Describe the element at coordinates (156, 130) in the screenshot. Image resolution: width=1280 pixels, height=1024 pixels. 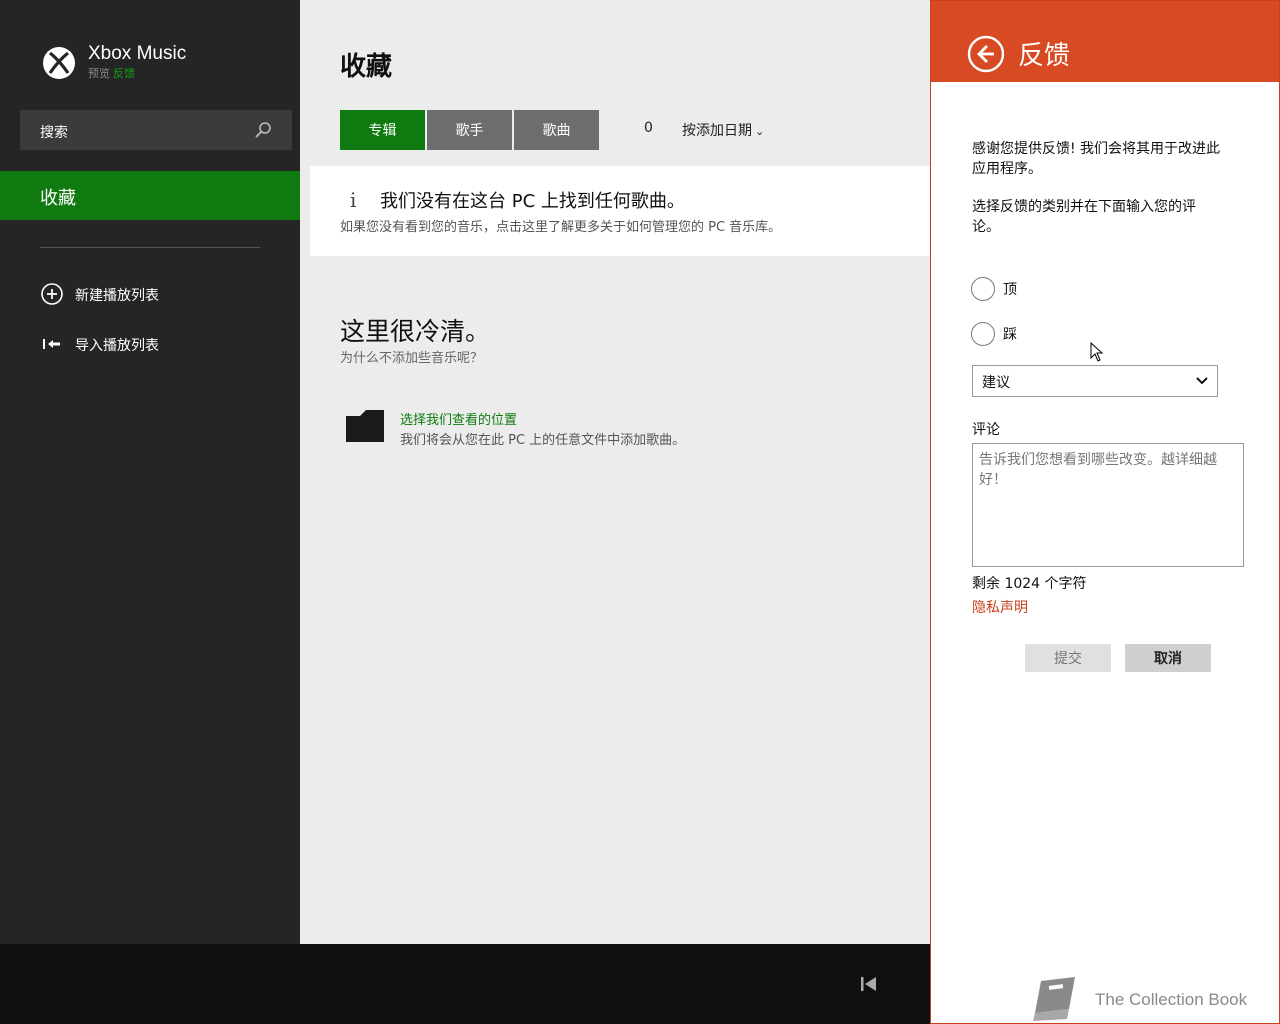
I see `search-box: 搜索` at that location.